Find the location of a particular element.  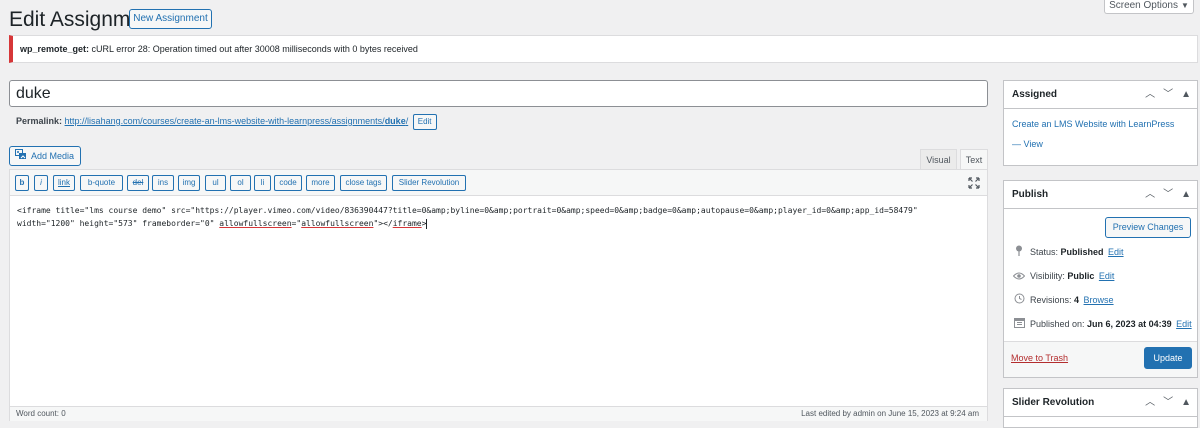

assigned-box-header: Assigned ︿ ﹀ ▲ is located at coordinates (1100, 95).